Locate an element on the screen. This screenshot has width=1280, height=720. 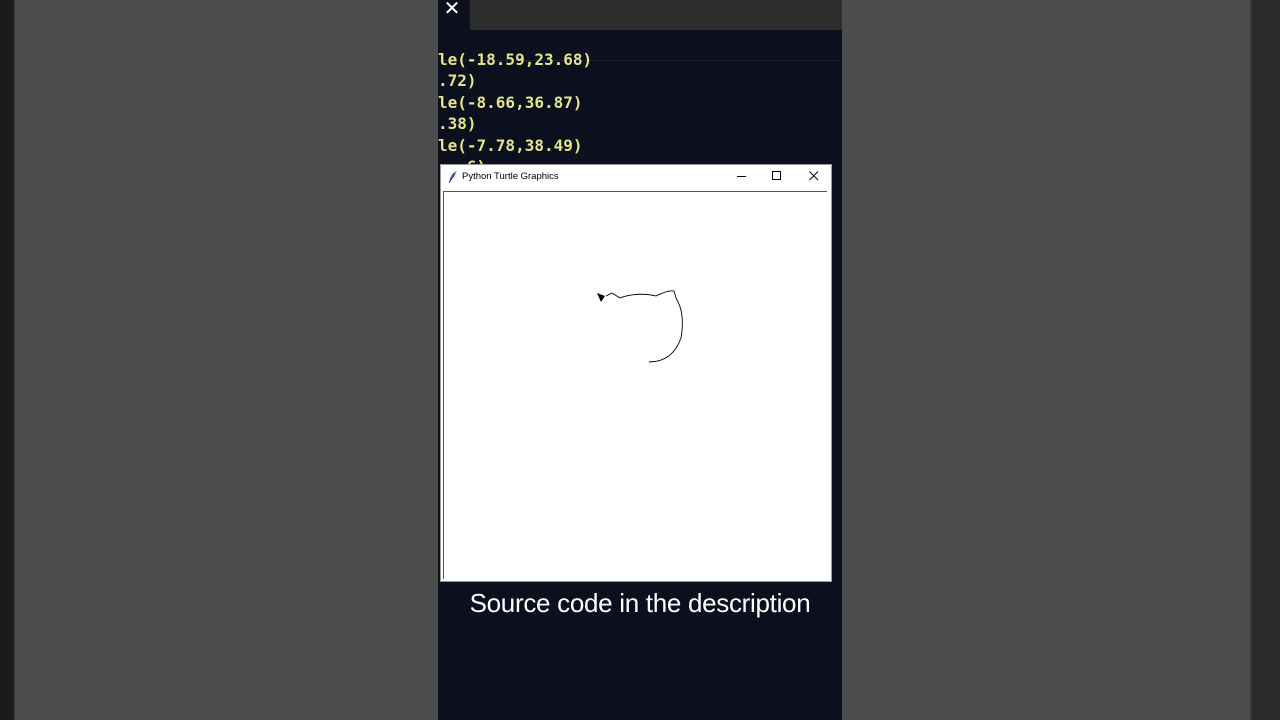
code-line: .72) is located at coordinates (457, 80).